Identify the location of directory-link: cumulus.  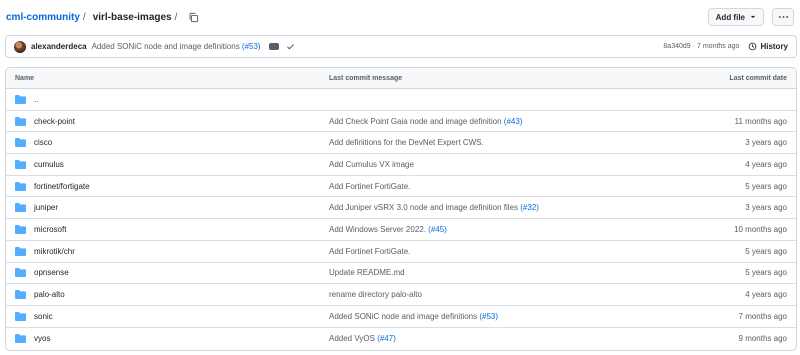
(49, 164).